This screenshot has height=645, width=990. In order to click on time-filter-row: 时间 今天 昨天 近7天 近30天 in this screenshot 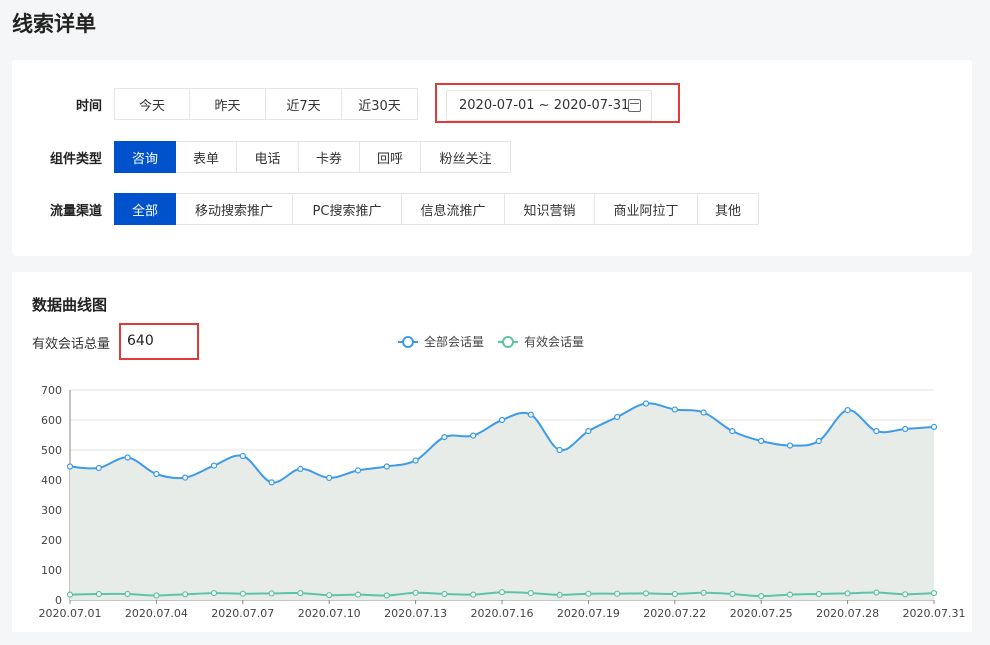, I will do `click(215, 104)`.